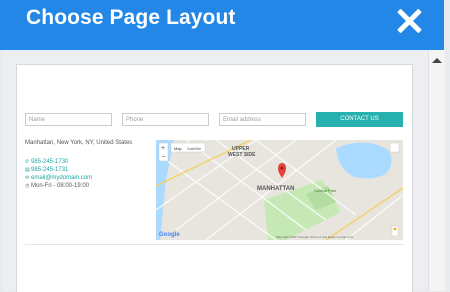 The image size is (450, 292). I want to click on divider, so click(214, 244).